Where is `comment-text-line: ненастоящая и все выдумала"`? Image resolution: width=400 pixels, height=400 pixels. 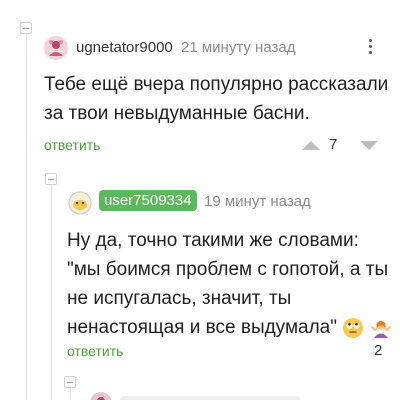
comment-text-line: ненастоящая и все выдумала" is located at coordinates (232, 327).